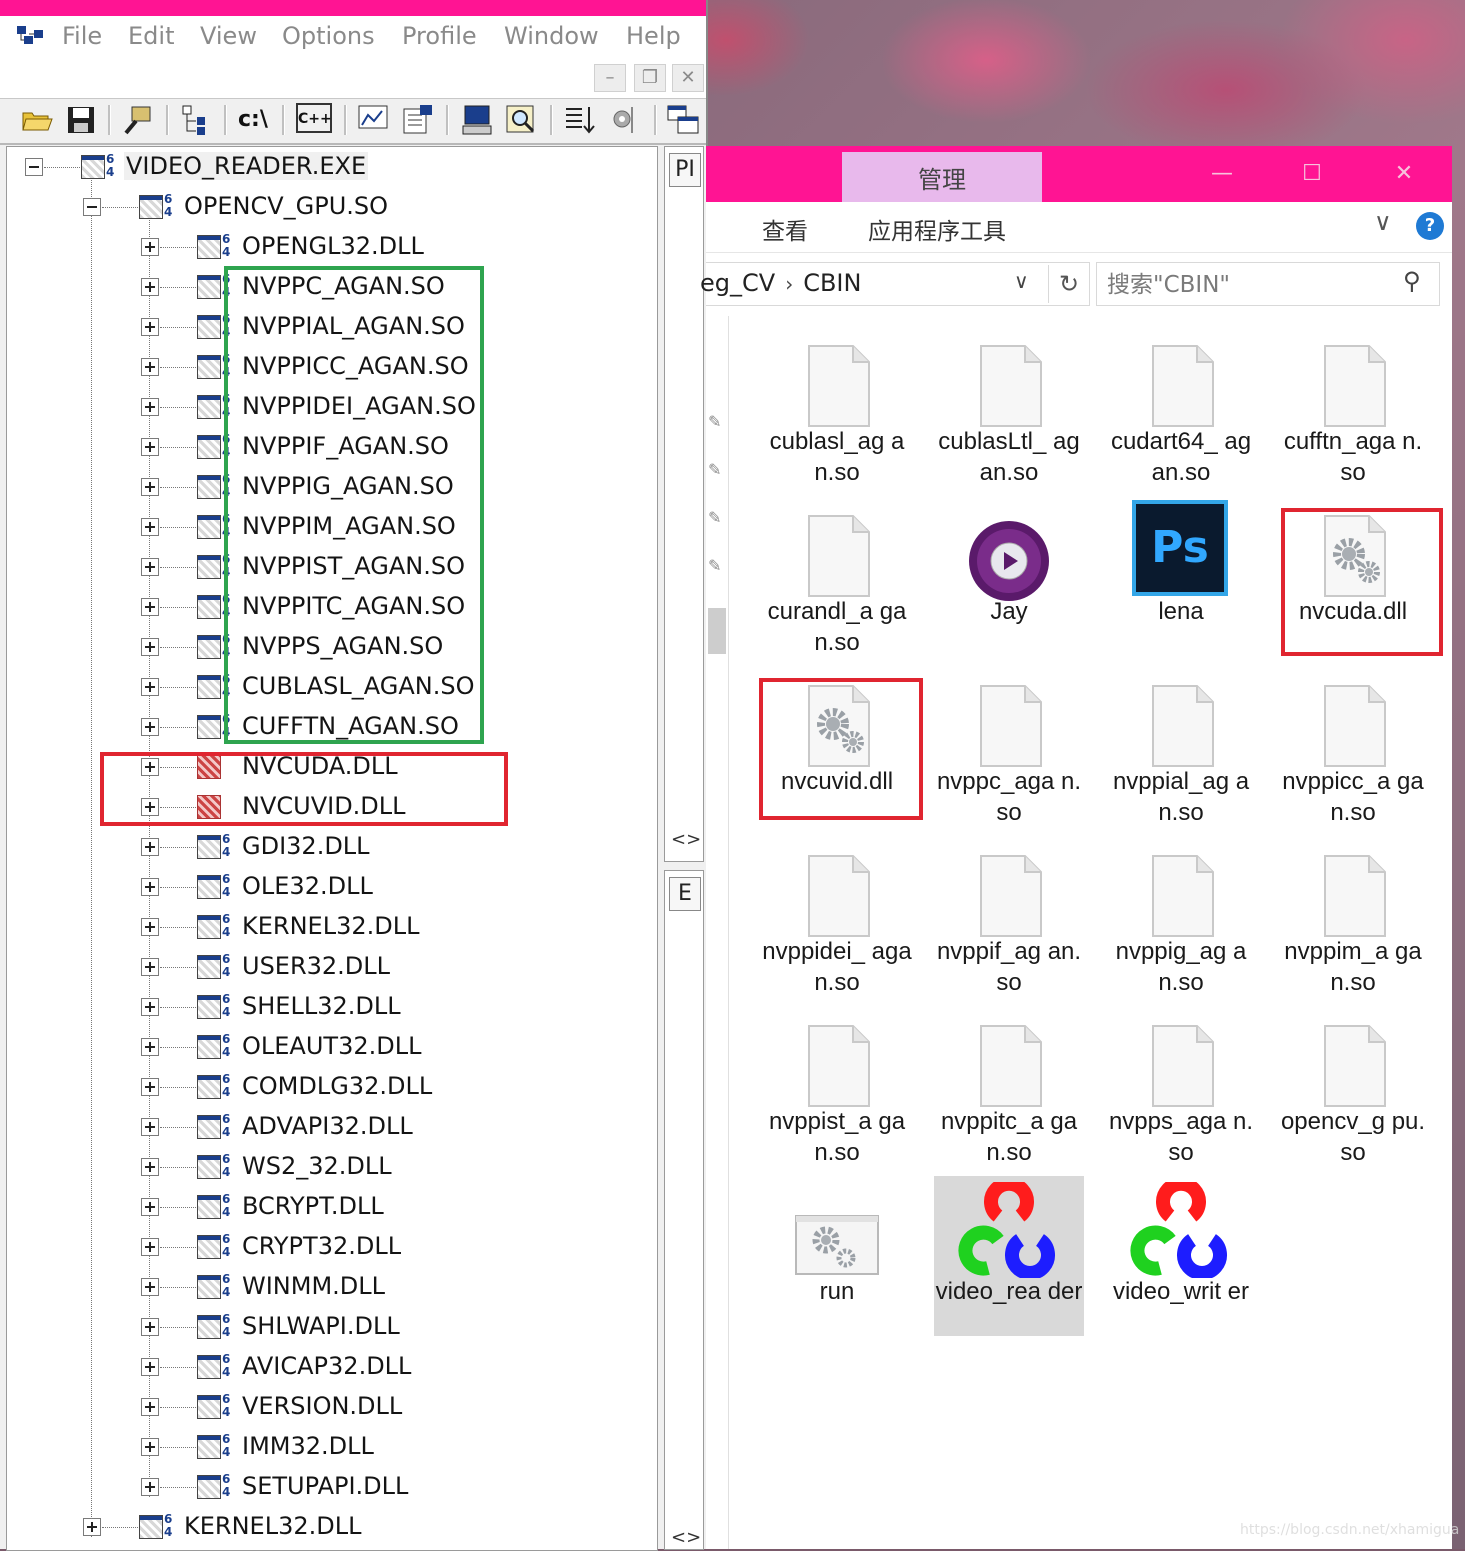 This screenshot has height=1551, width=1465. What do you see at coordinates (306, 846) in the screenshot?
I see `tree-module-label: GDI32.DLL` at bounding box center [306, 846].